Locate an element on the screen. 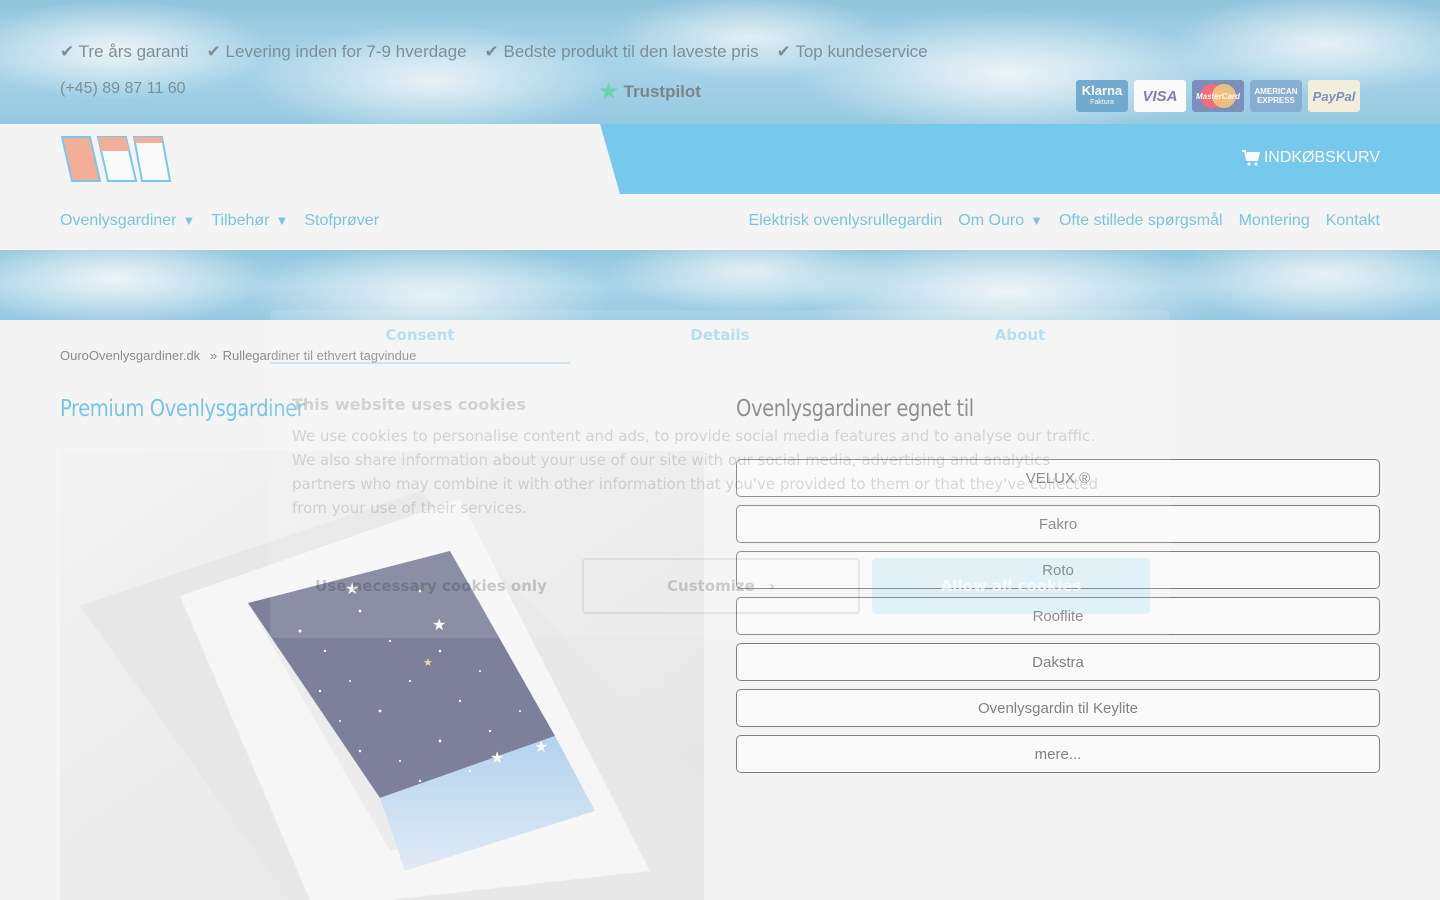 This screenshot has height=900, width=1440. trustpilot-link: ★ Trustpilot is located at coordinates (649, 92).